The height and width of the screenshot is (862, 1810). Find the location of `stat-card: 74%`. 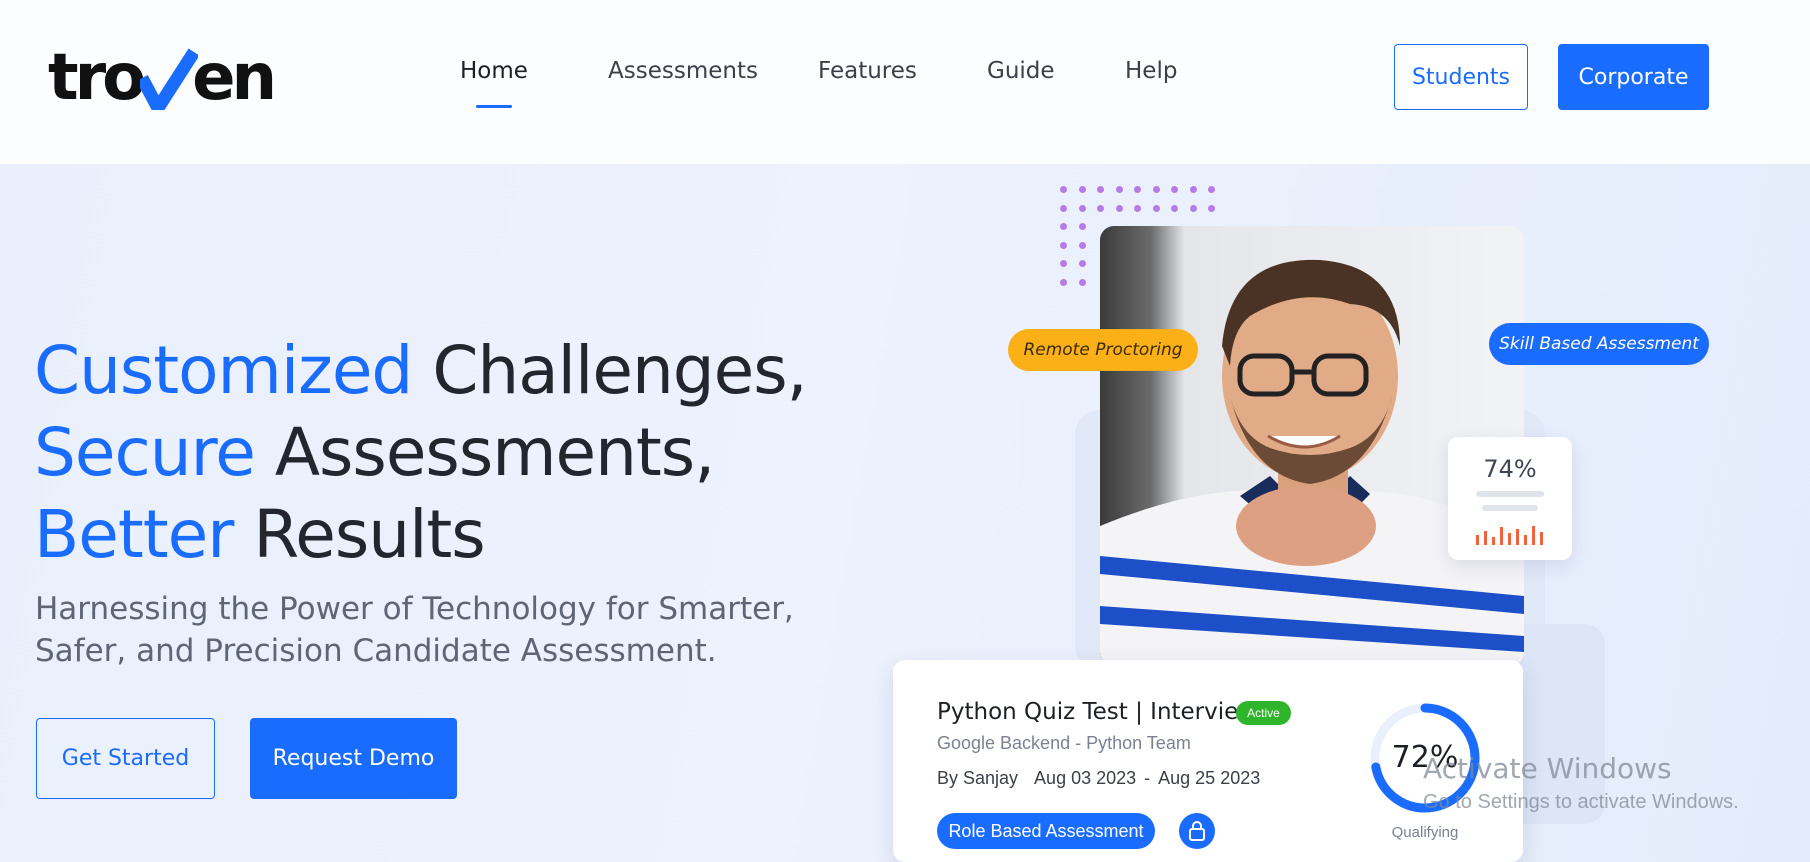

stat-card: 74% is located at coordinates (1510, 498).